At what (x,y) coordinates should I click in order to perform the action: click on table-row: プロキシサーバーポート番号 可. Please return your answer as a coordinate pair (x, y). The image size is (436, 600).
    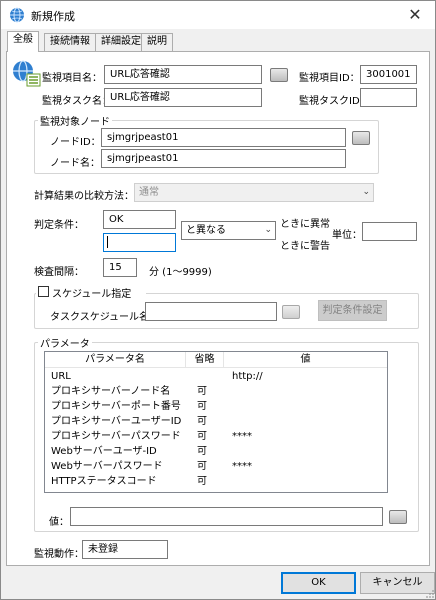
    Looking at the image, I should click on (216, 406).